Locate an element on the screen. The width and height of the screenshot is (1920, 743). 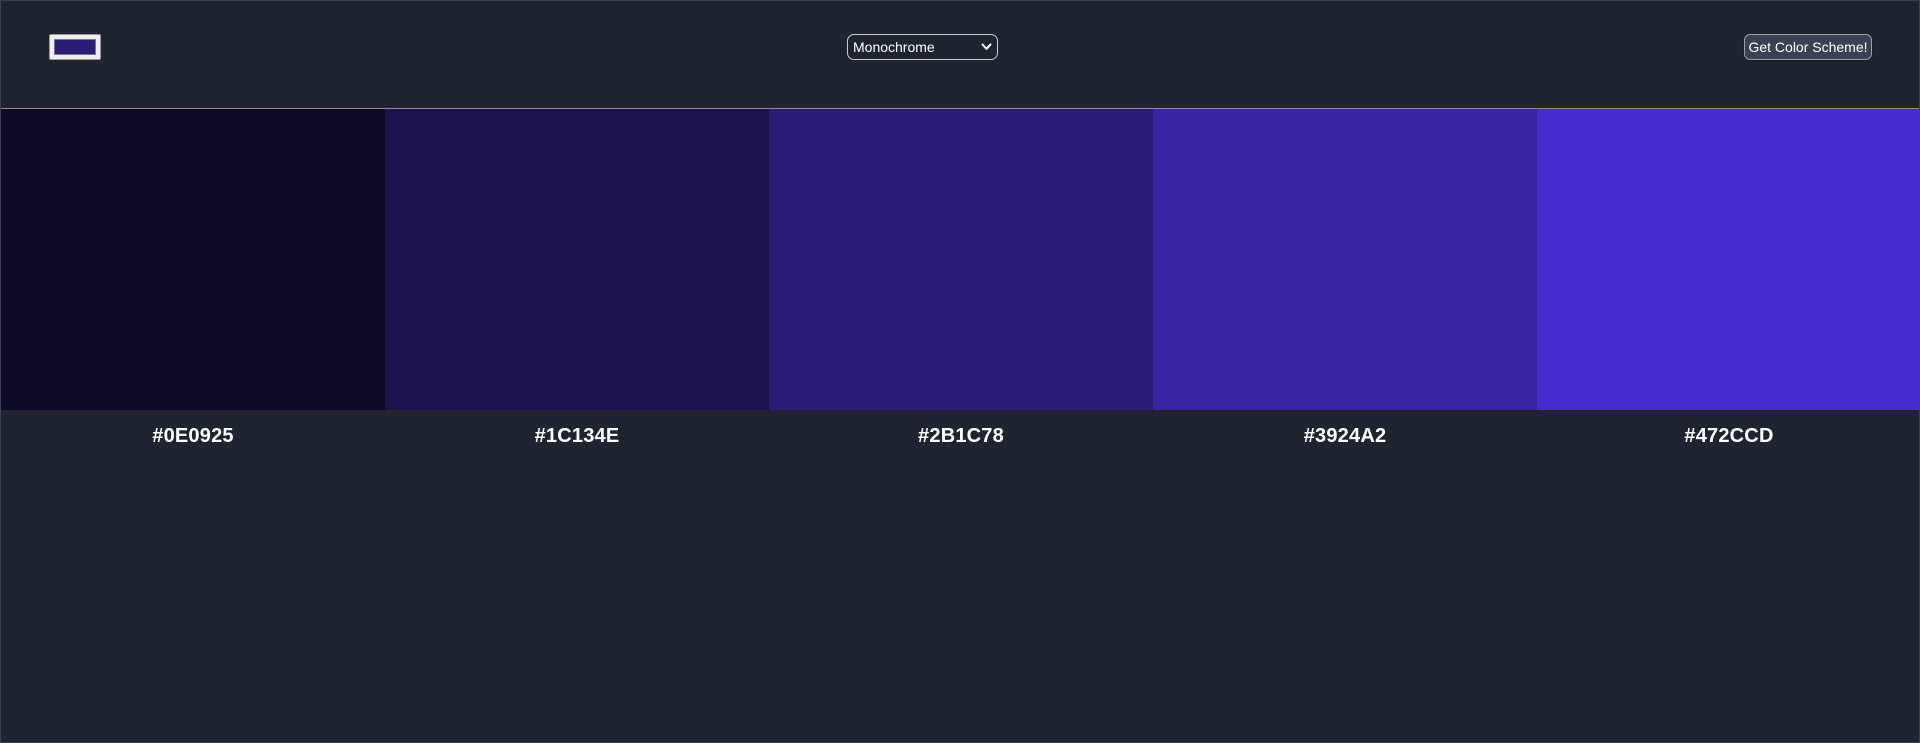
color-hex-label: #3924A2 is located at coordinates (1345, 436).